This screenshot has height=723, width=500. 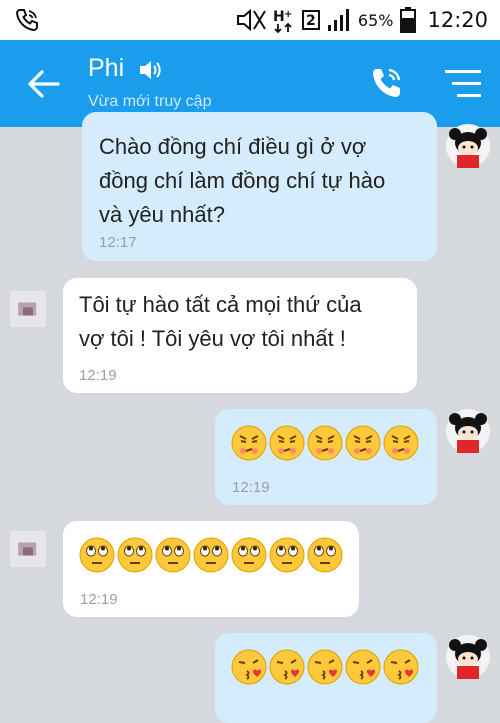 I want to click on call-icon, so click(x=387, y=83).